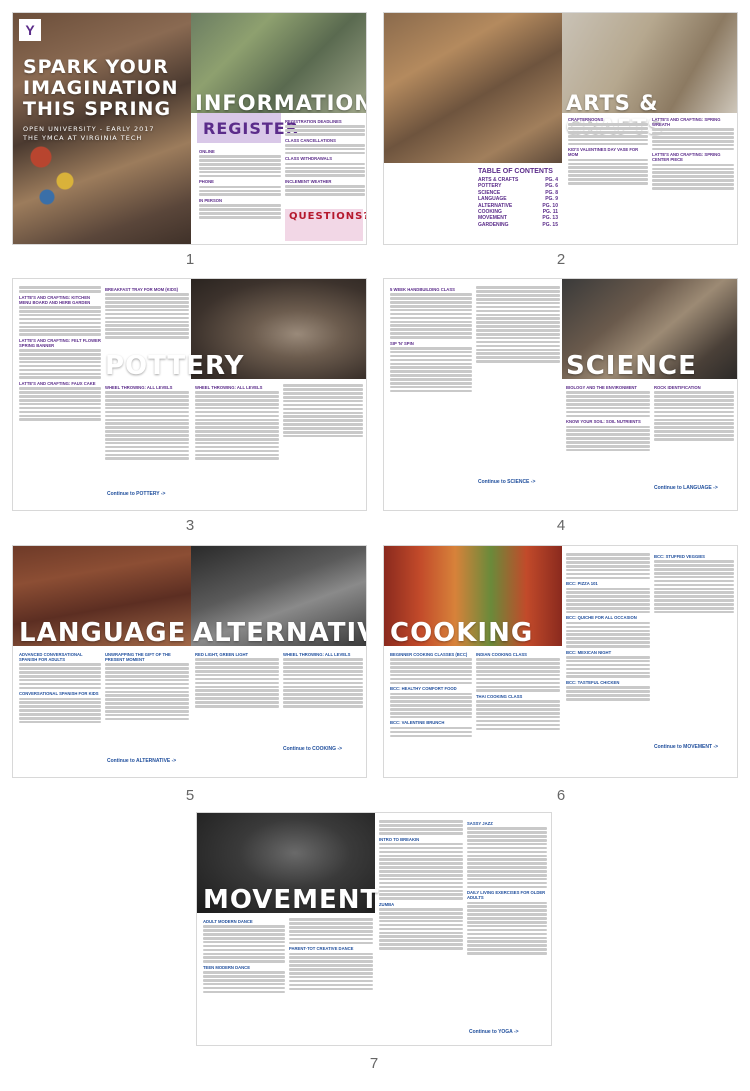 The image size is (750, 1091). I want to click on stuffed-veggies-heading: BCC: STUFFED VEGGIES, so click(679, 556).